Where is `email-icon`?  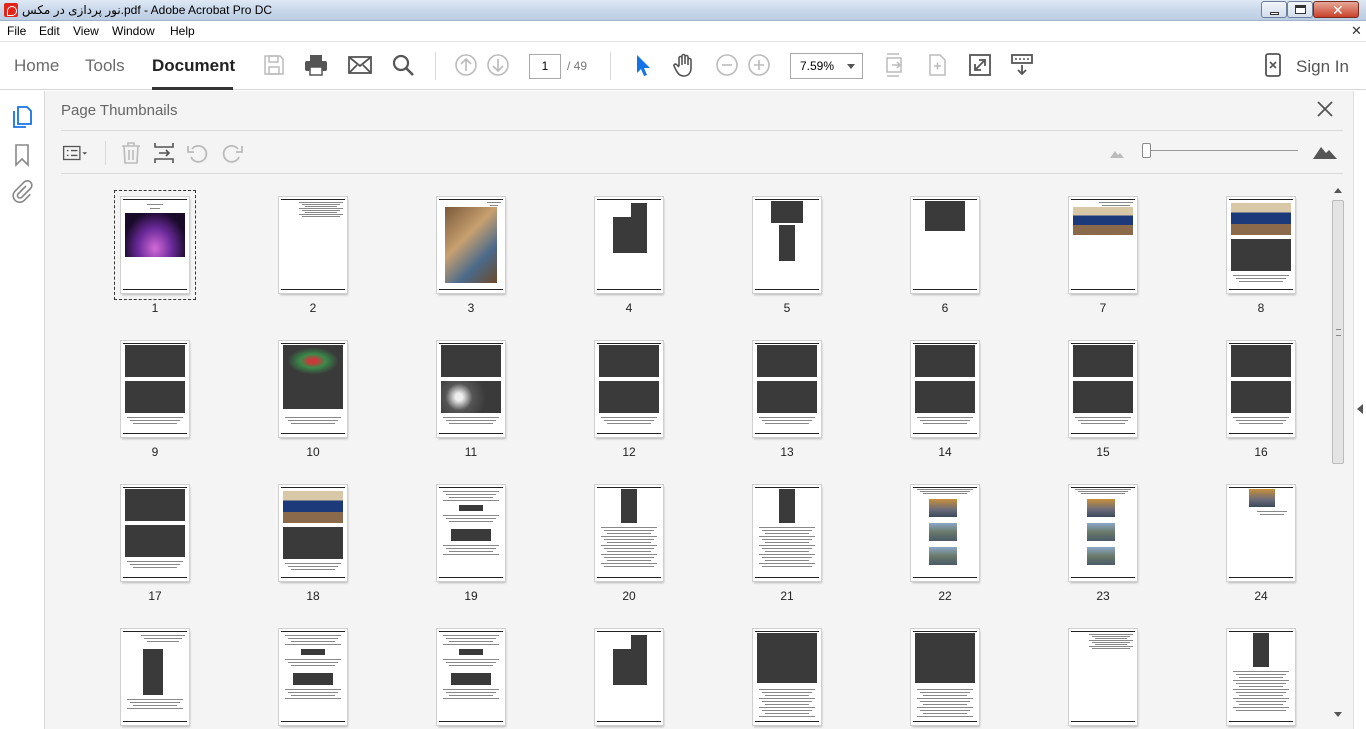 email-icon is located at coordinates (360, 65).